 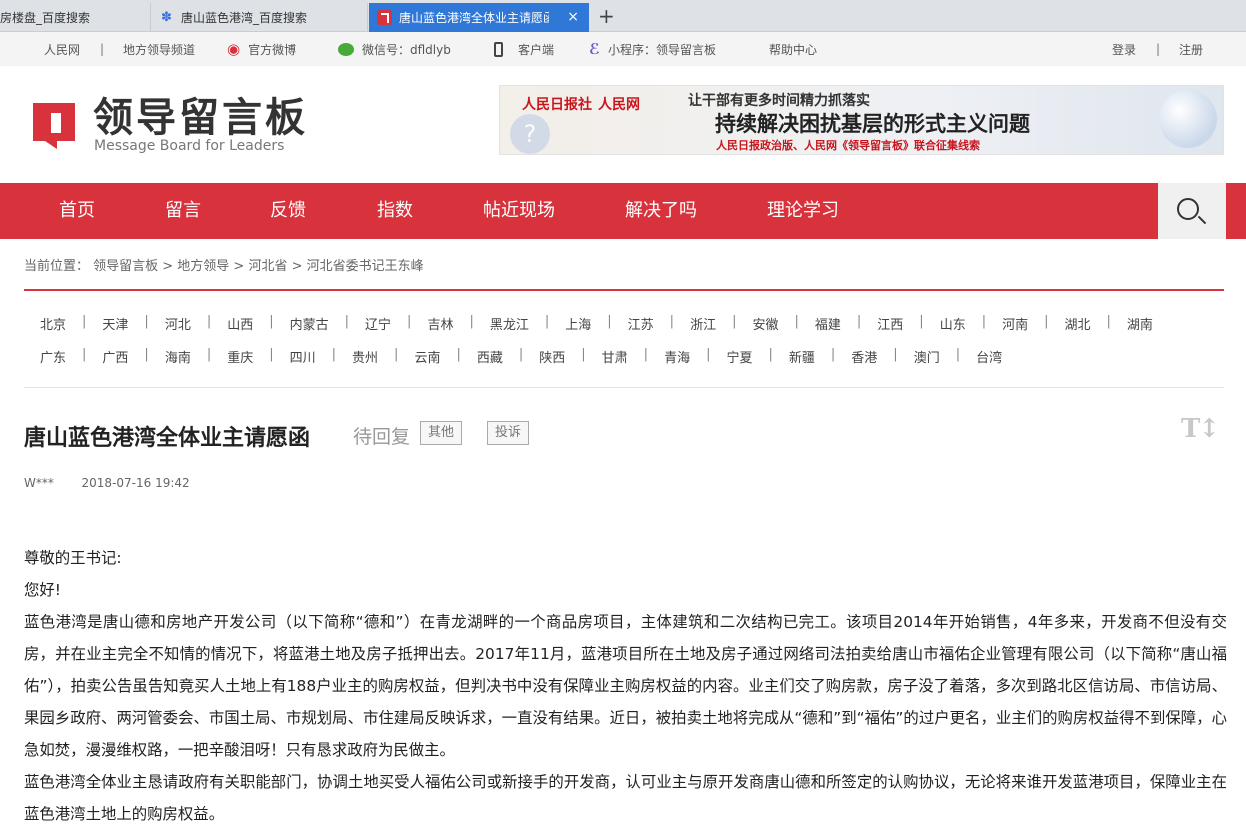 I want to click on logo-title: 领导留言板, so click(x=200, y=118).